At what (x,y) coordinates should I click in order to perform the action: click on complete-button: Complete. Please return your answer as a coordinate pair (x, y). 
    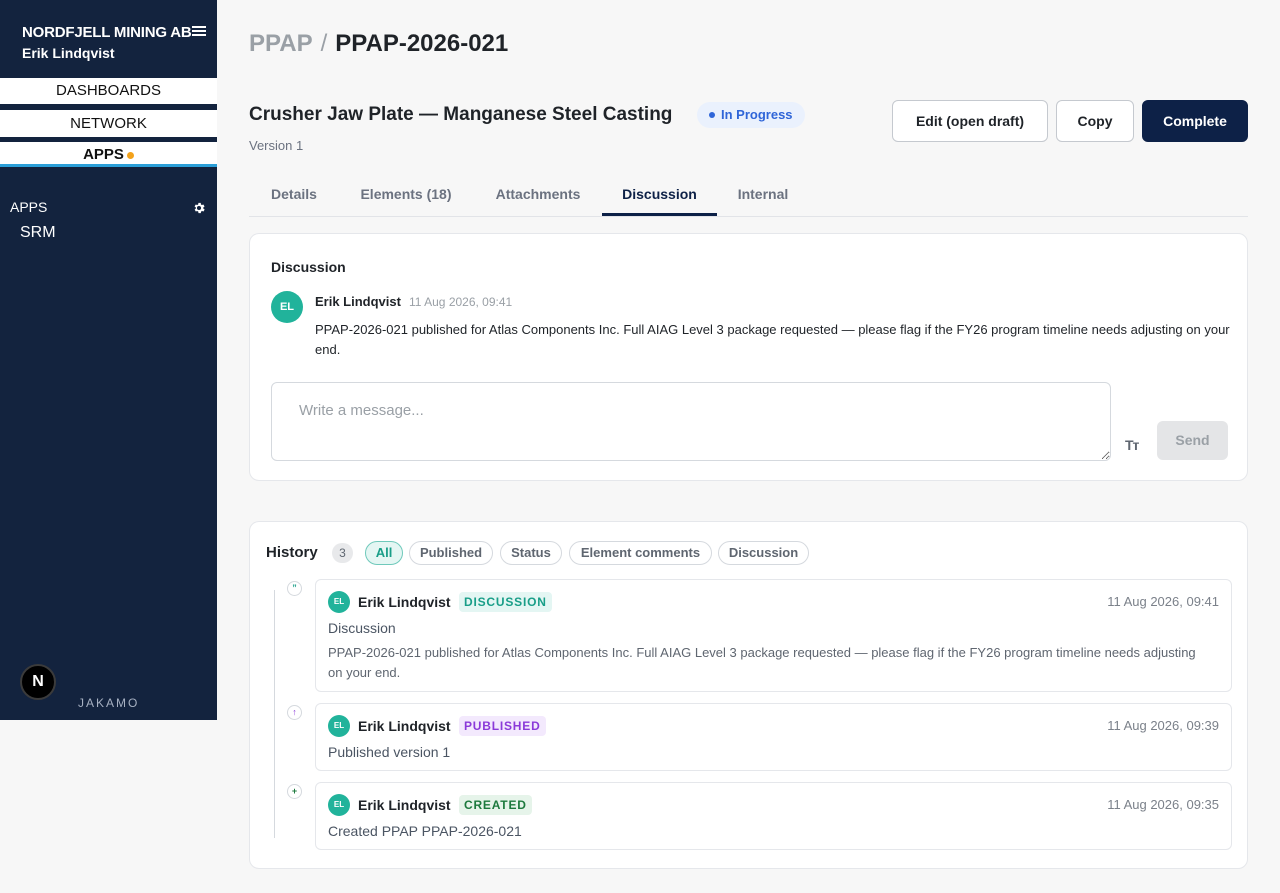
    Looking at the image, I should click on (1195, 121).